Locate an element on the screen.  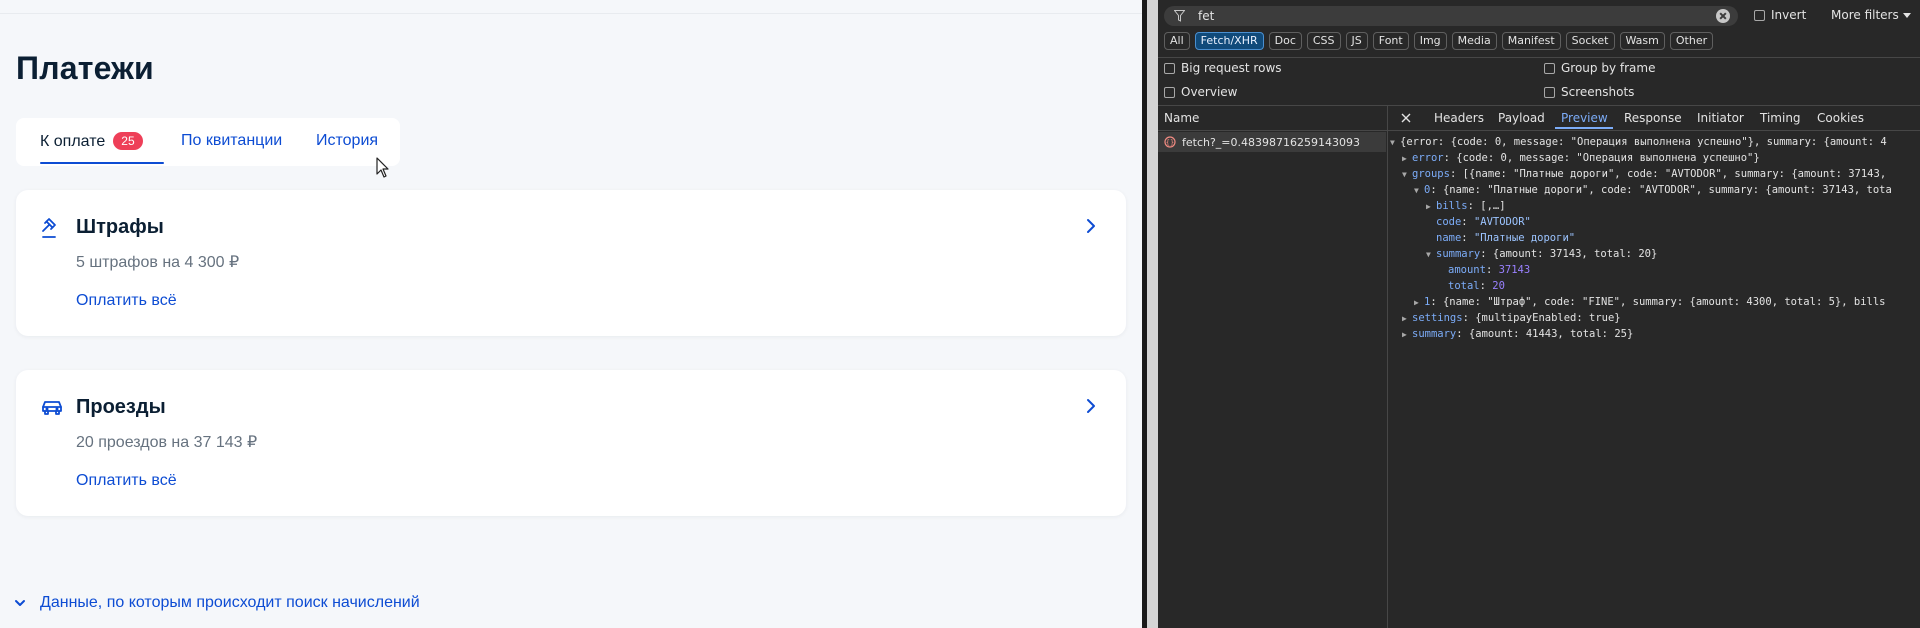
column-divider is located at coordinates (1387, 367).